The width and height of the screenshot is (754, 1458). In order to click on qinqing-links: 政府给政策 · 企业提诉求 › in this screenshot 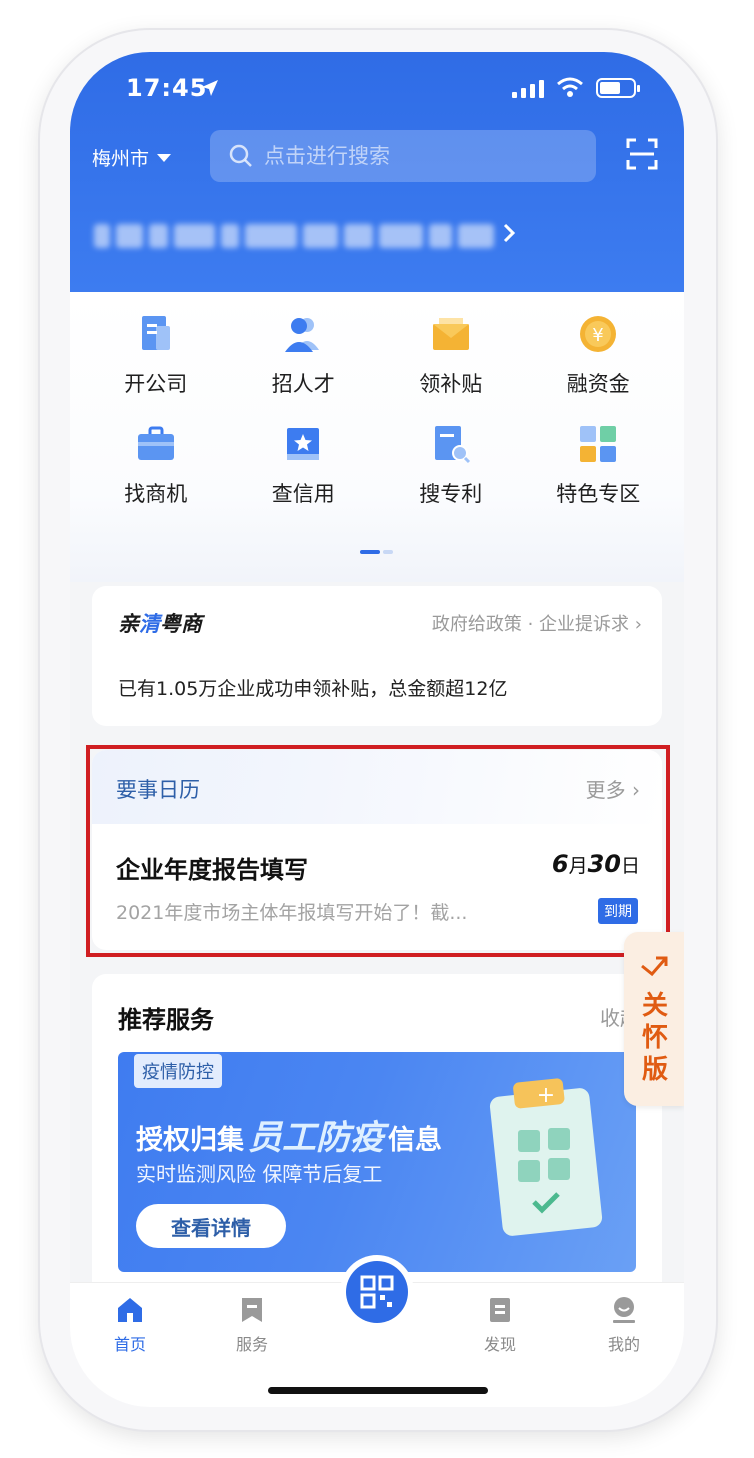, I will do `click(537, 623)`.